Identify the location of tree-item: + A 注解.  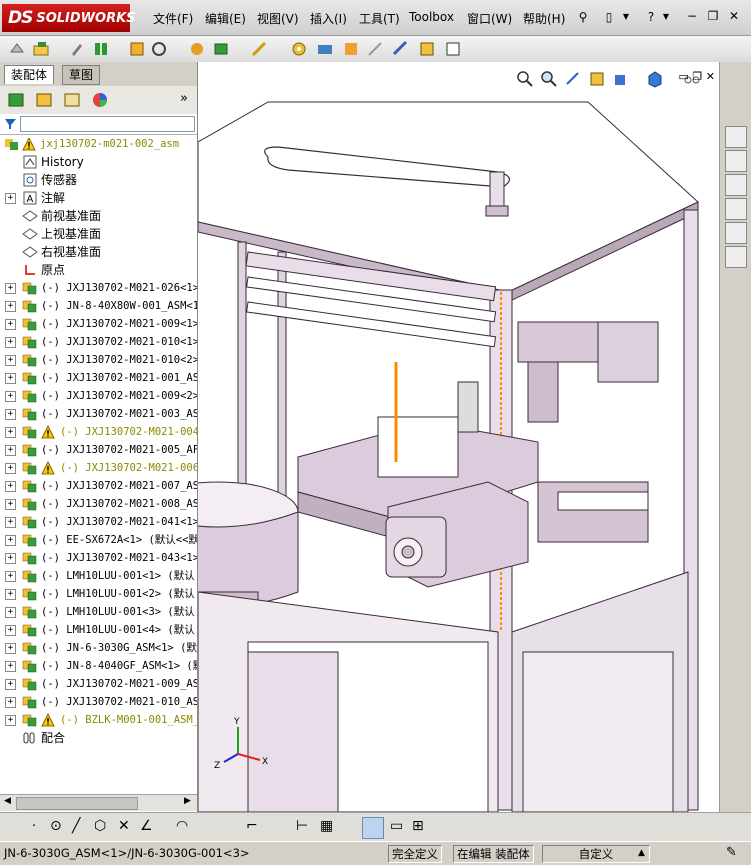
(98, 198).